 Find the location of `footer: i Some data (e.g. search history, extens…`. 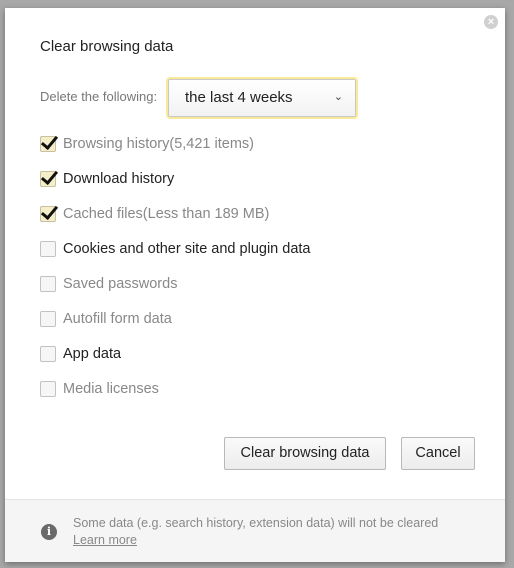

footer: i Some data (e.g. search history, extens… is located at coordinates (255, 530).